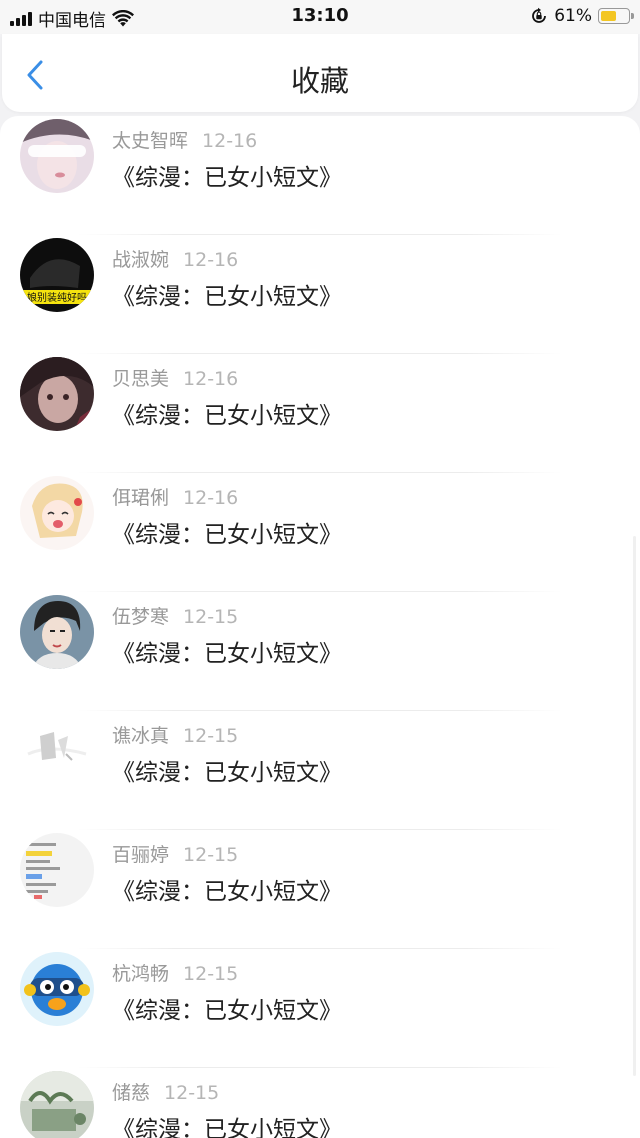 This screenshot has width=640, height=1138. What do you see at coordinates (539, 15) in the screenshot?
I see `orientation-lock-icon` at bounding box center [539, 15].